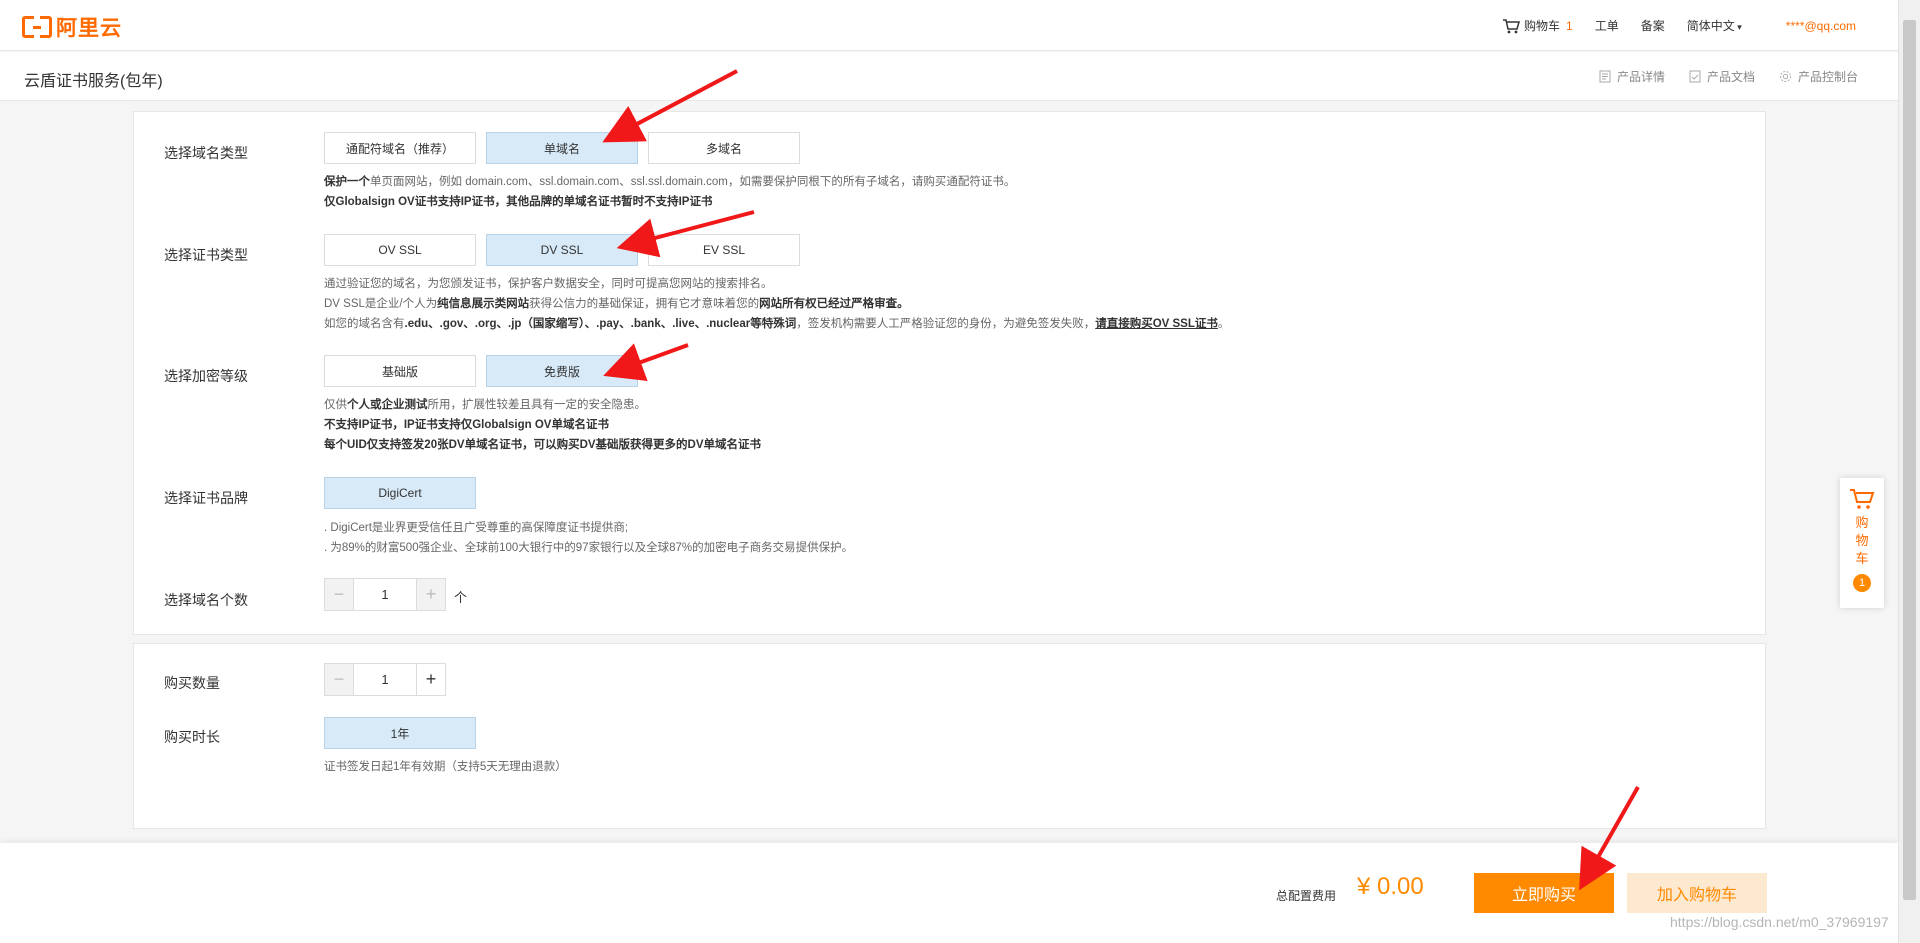 Image resolution: width=1920 pixels, height=943 pixels. Describe the element at coordinates (1544, 893) in the screenshot. I see `buy-now-button: 立即购买` at that location.